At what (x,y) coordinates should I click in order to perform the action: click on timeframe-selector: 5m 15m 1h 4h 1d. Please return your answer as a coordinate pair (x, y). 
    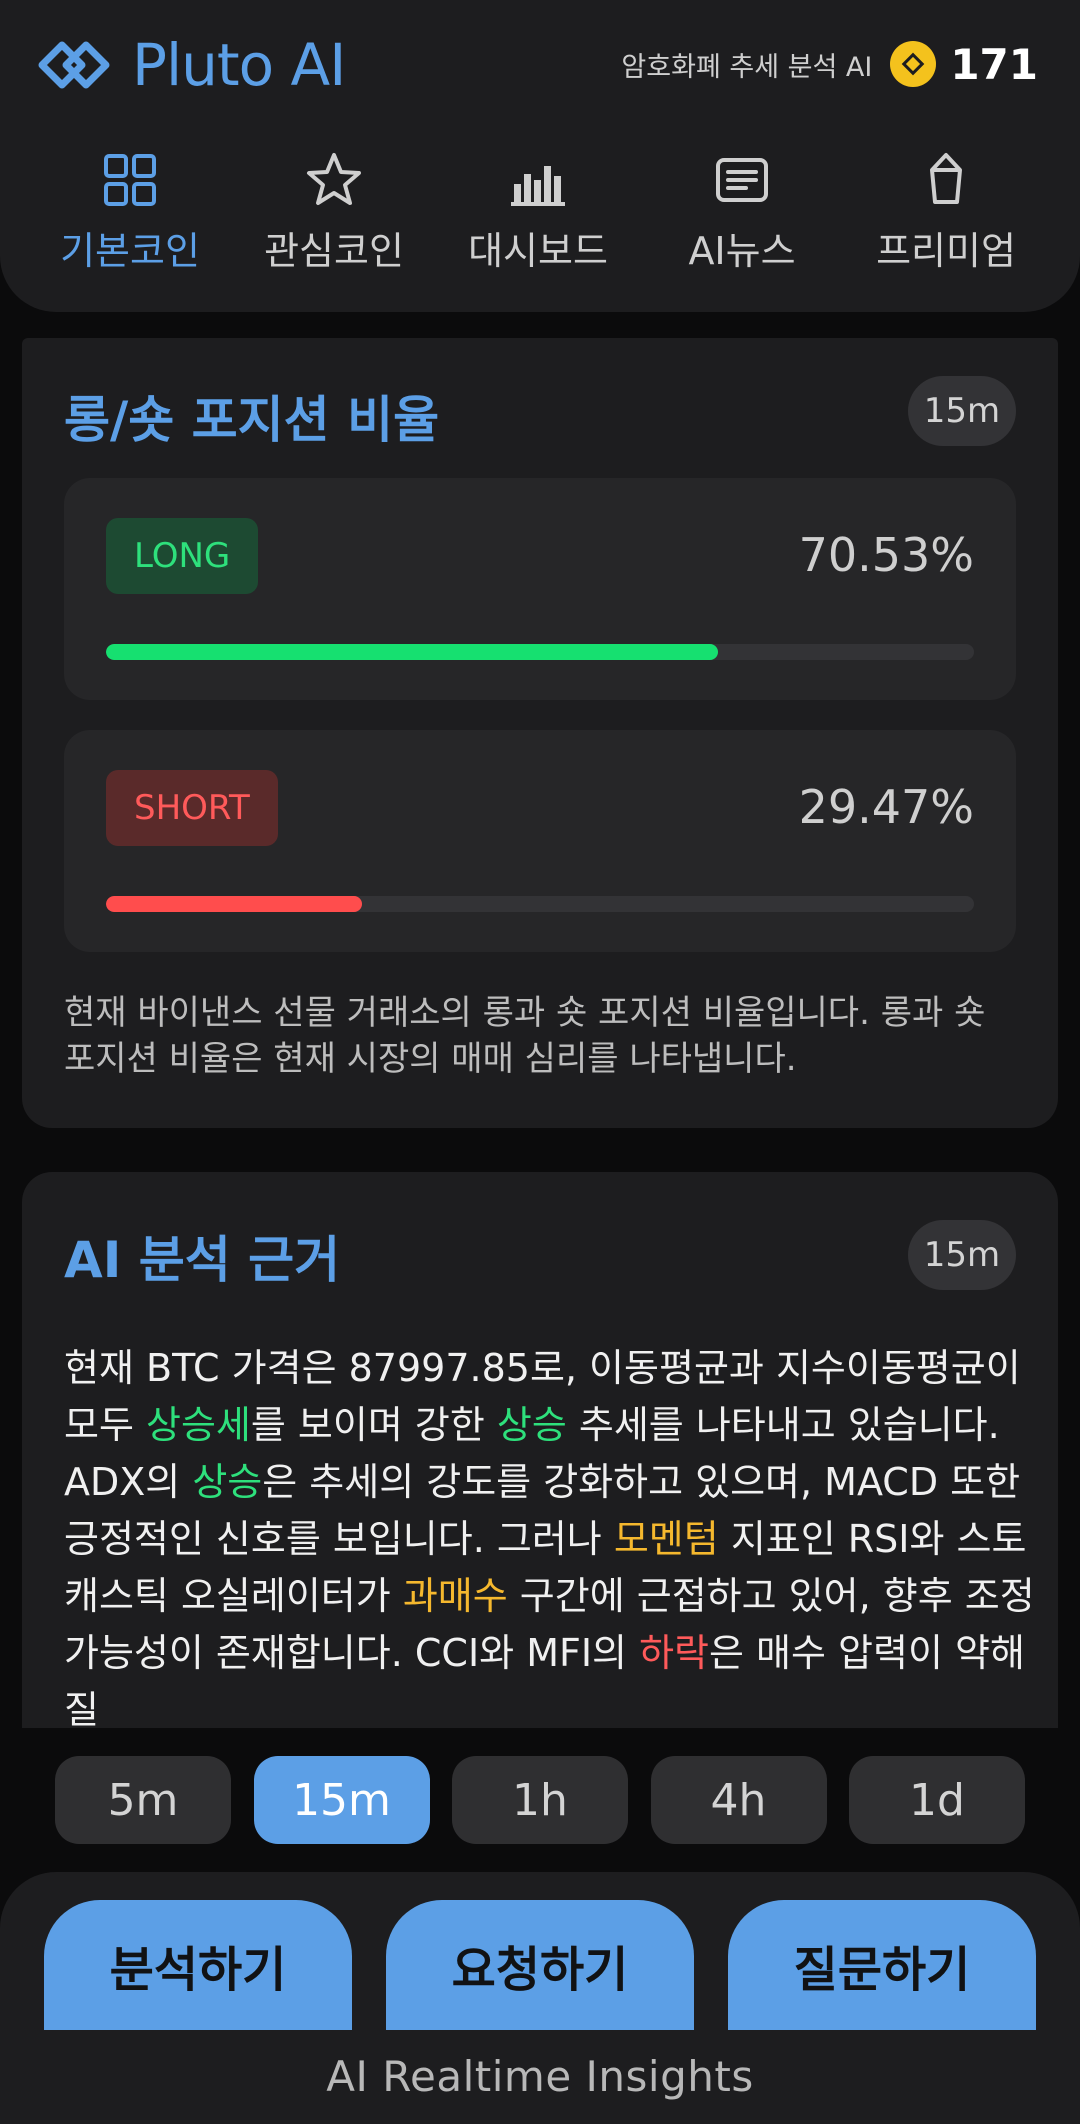
    Looking at the image, I should click on (540, 1800).